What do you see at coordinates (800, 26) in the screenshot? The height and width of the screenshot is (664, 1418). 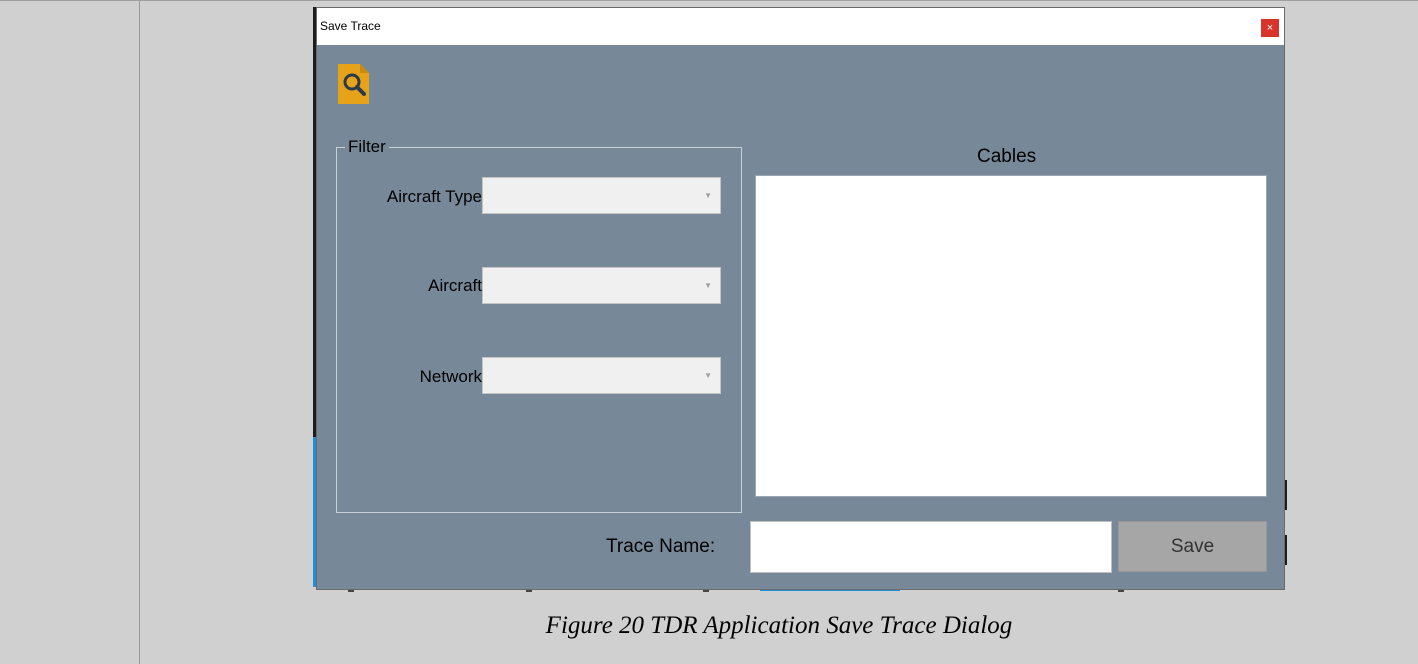 I see `dialog-titlebar: Save Trace ×` at bounding box center [800, 26].